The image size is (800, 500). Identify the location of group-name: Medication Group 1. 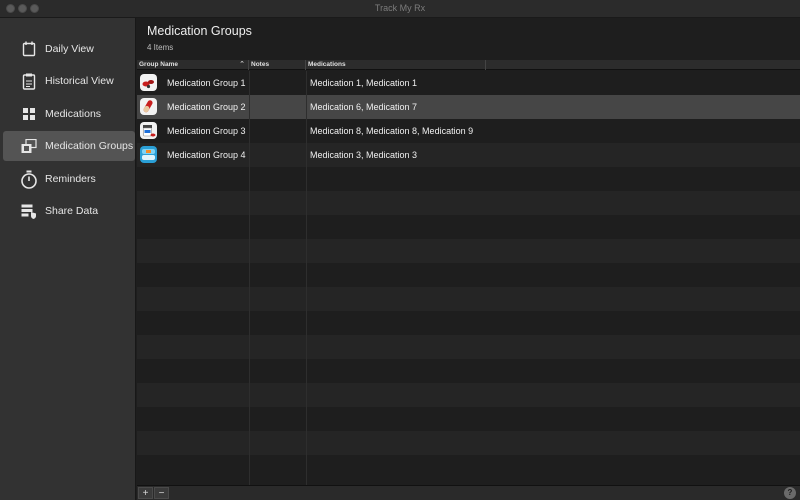
(206, 83).